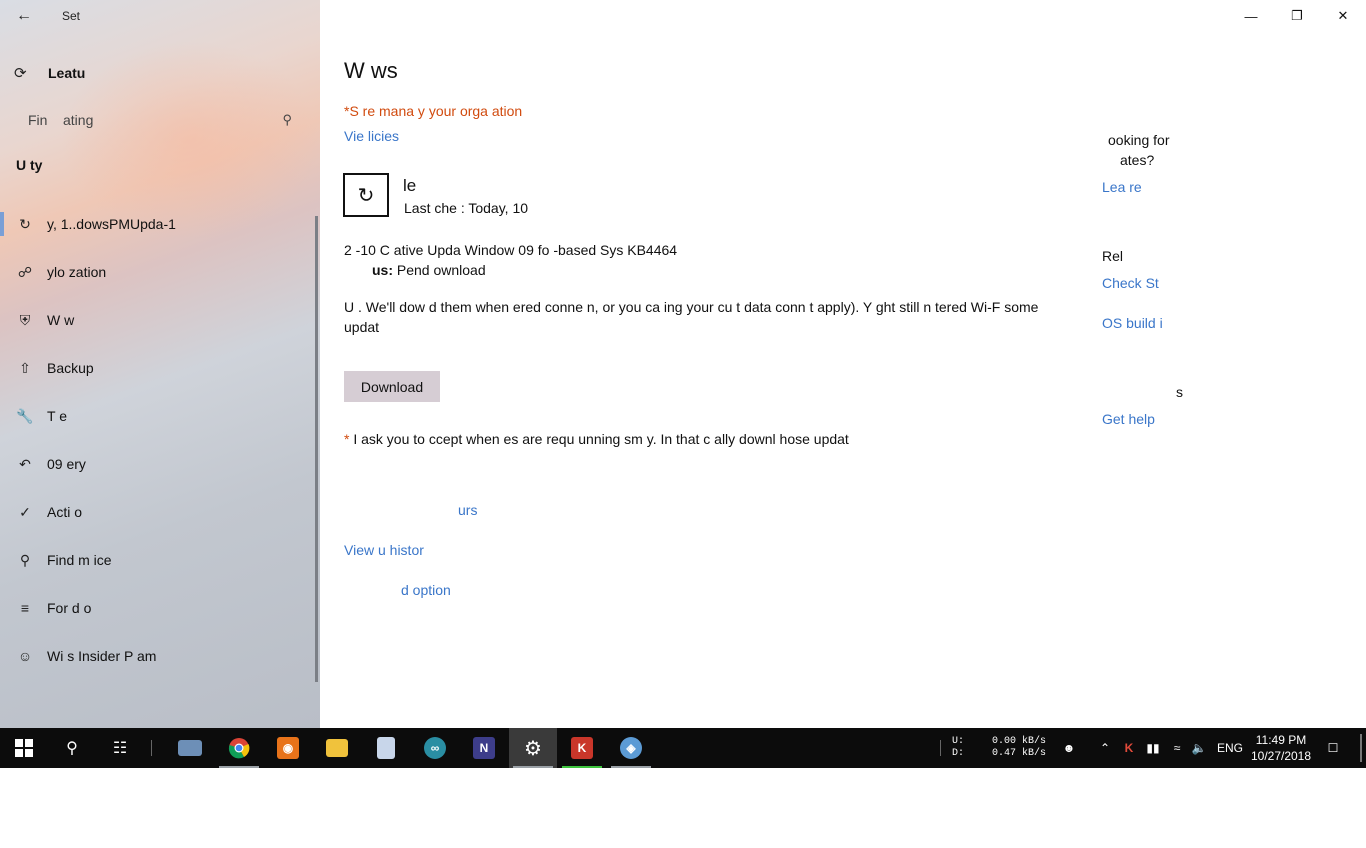 The width and height of the screenshot is (1366, 848). What do you see at coordinates (25, 608) in the screenshot?
I see `developers-icon: ≡` at bounding box center [25, 608].